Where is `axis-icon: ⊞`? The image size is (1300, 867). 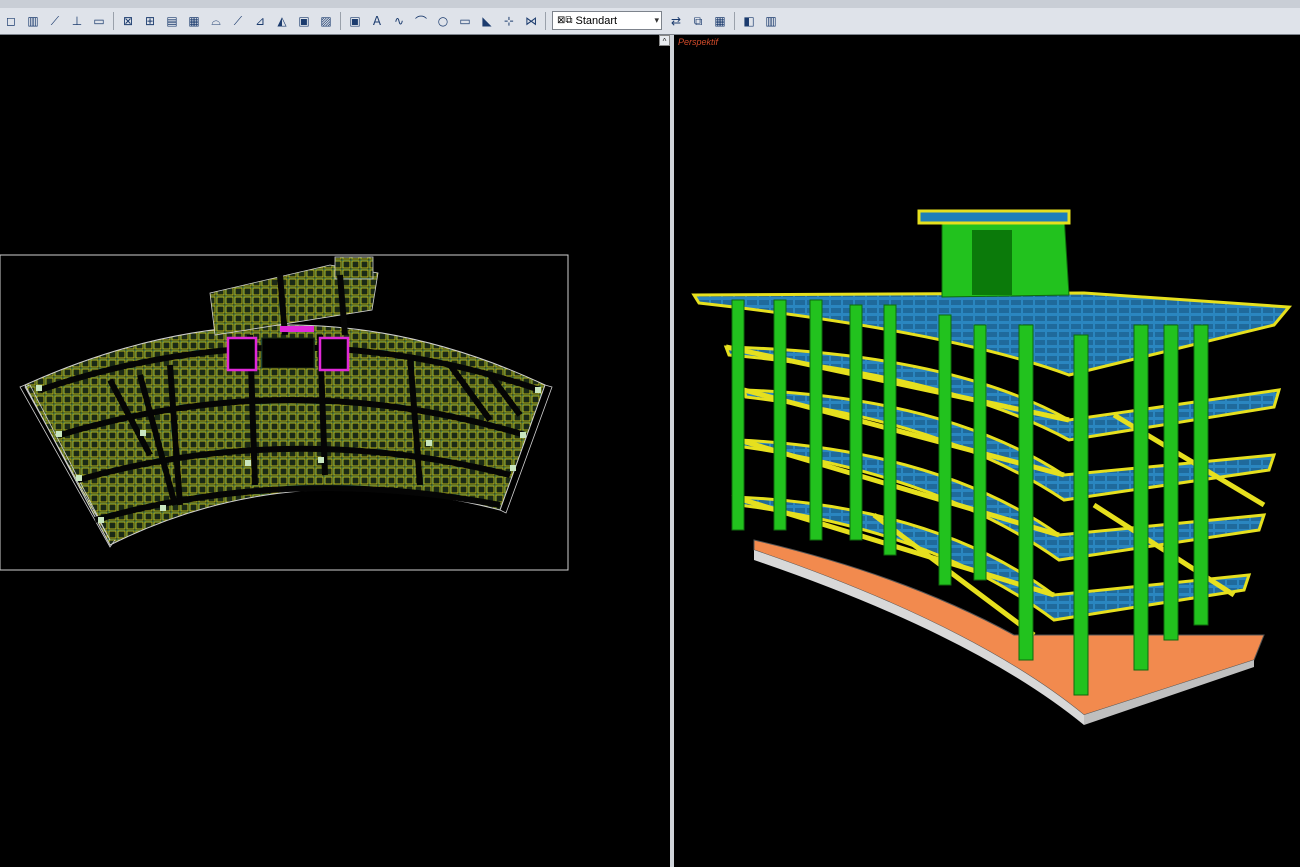 axis-icon: ⊞ is located at coordinates (150, 21).